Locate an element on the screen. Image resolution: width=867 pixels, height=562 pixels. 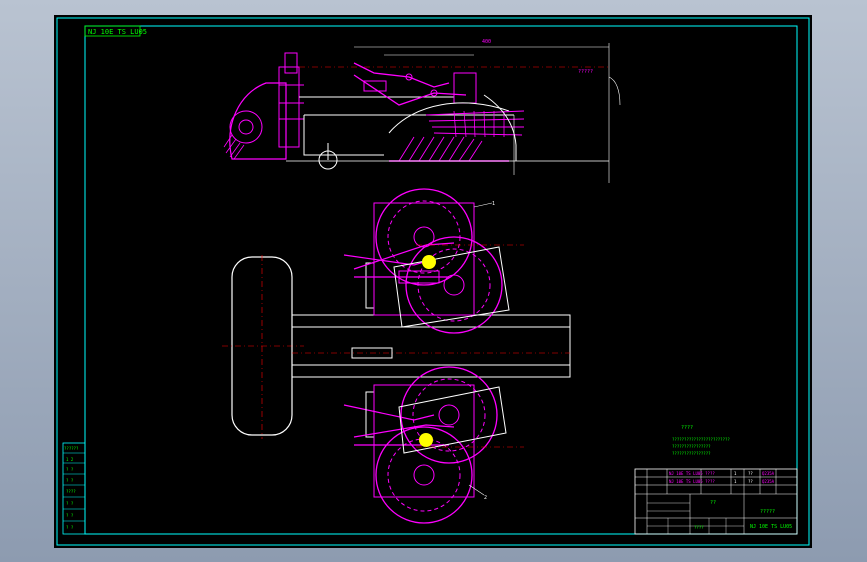
notes-title: ???? is located at coordinates (687, 428).